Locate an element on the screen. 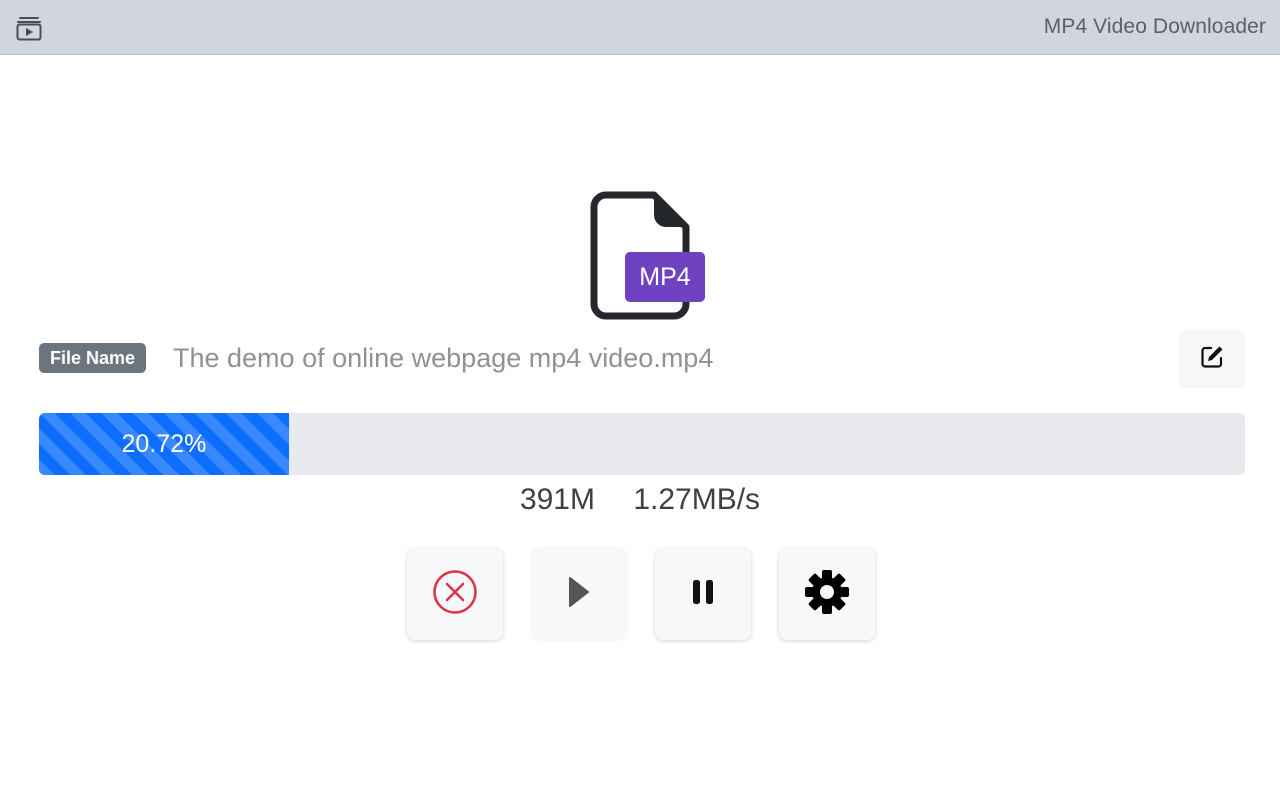  play-button is located at coordinates (579, 594).